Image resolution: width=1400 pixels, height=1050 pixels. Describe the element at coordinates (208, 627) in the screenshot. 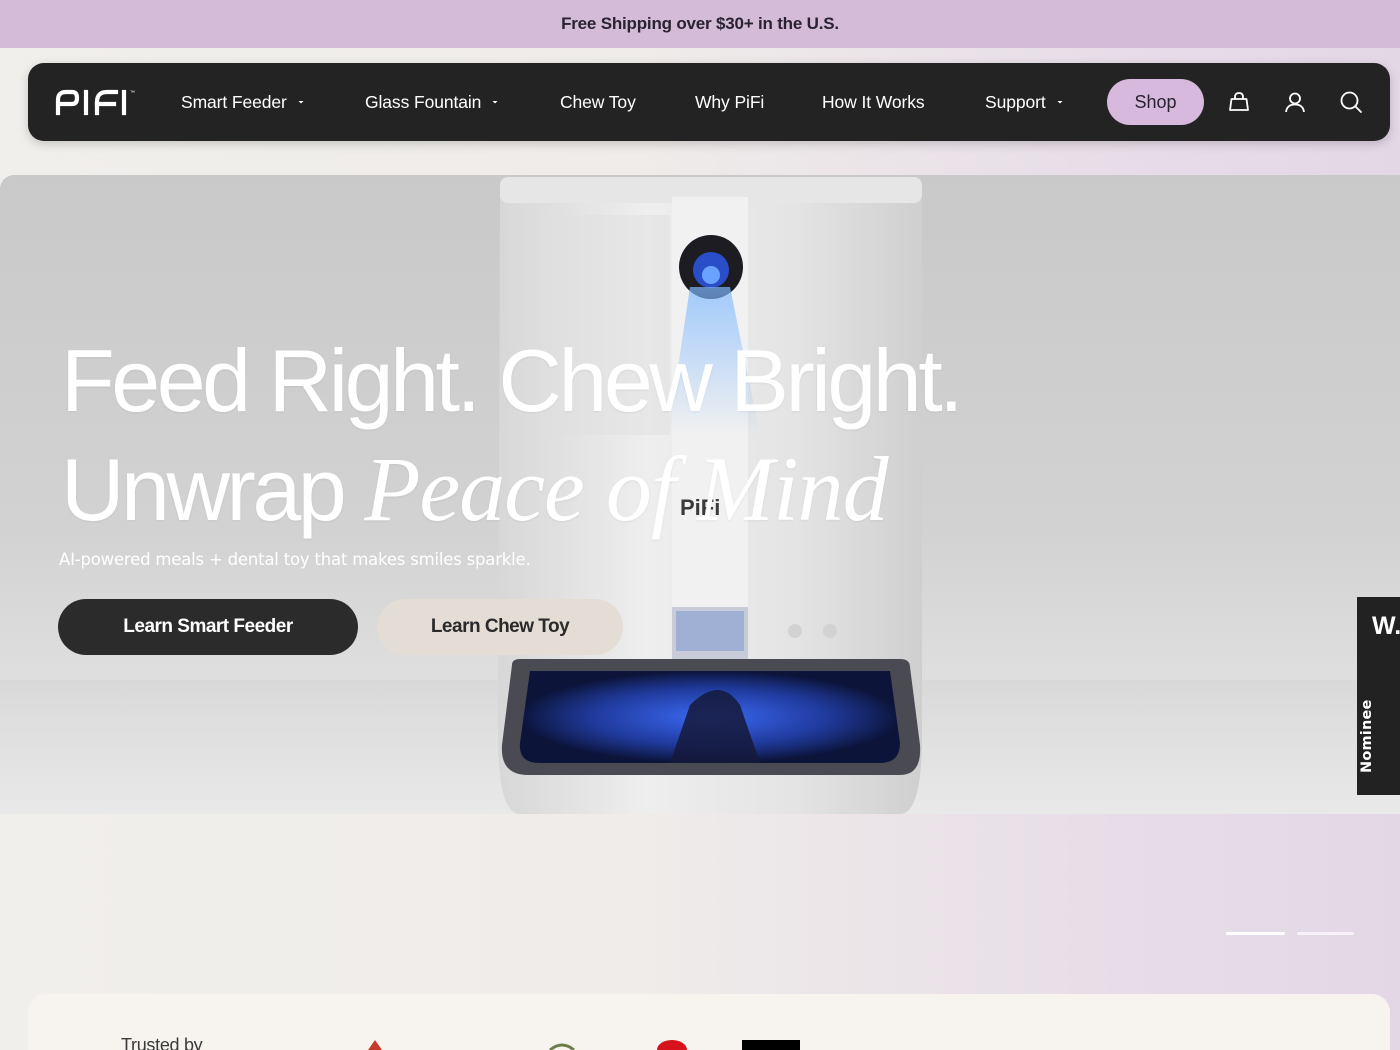

I see `learn-smart-feeder-button: Learn Smart Feeder` at that location.